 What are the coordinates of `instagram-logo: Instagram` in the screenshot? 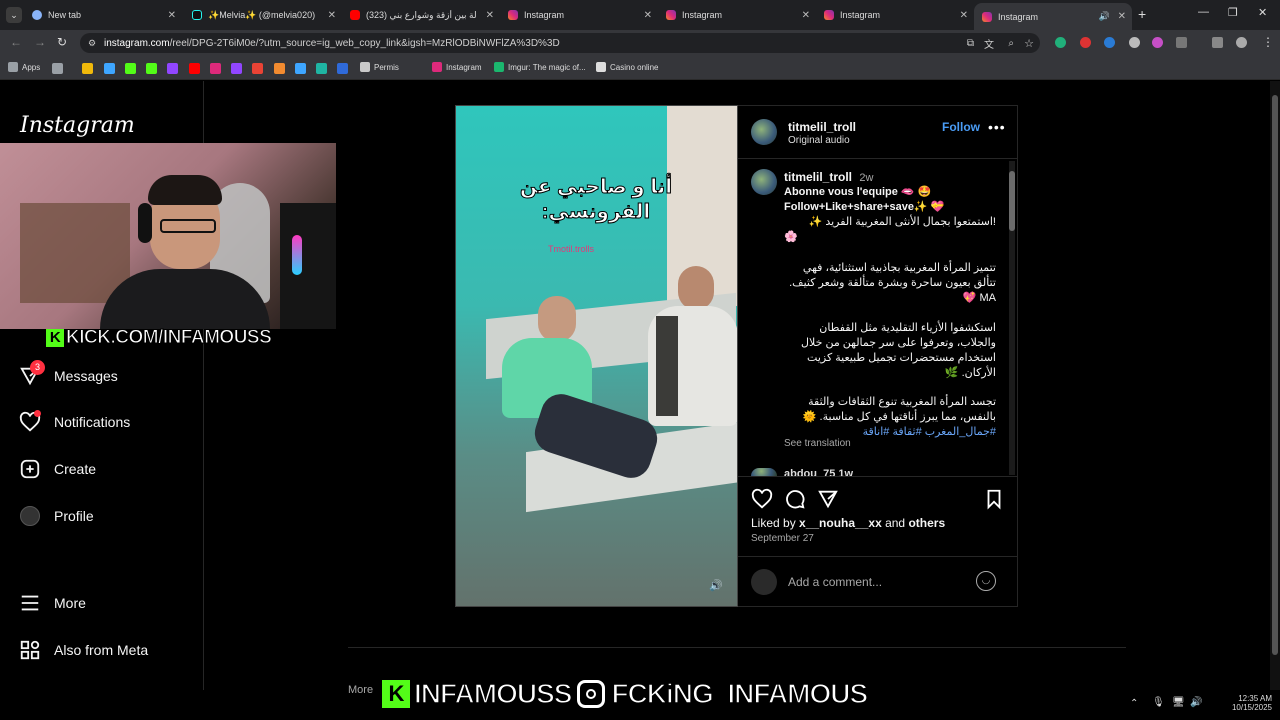 It's located at (77, 125).